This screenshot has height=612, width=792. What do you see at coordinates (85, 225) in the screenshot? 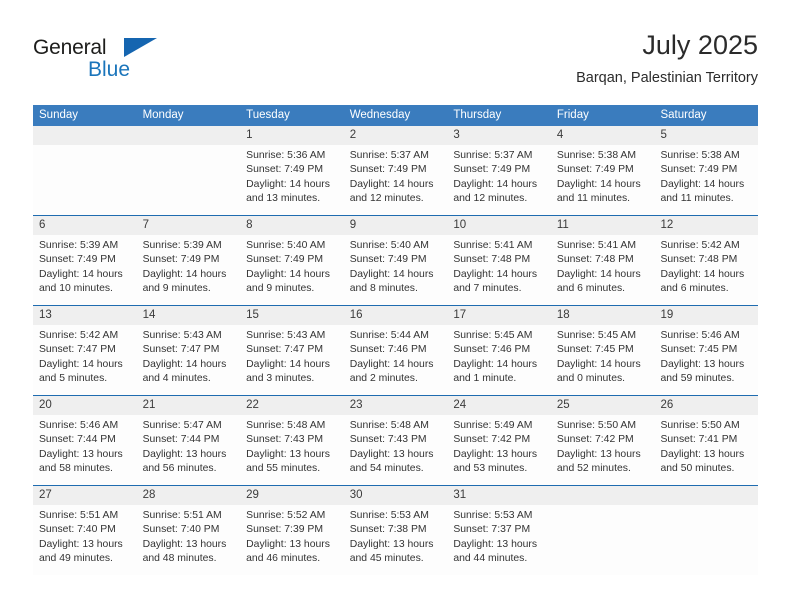
I see `day-number: 6` at bounding box center [85, 225].